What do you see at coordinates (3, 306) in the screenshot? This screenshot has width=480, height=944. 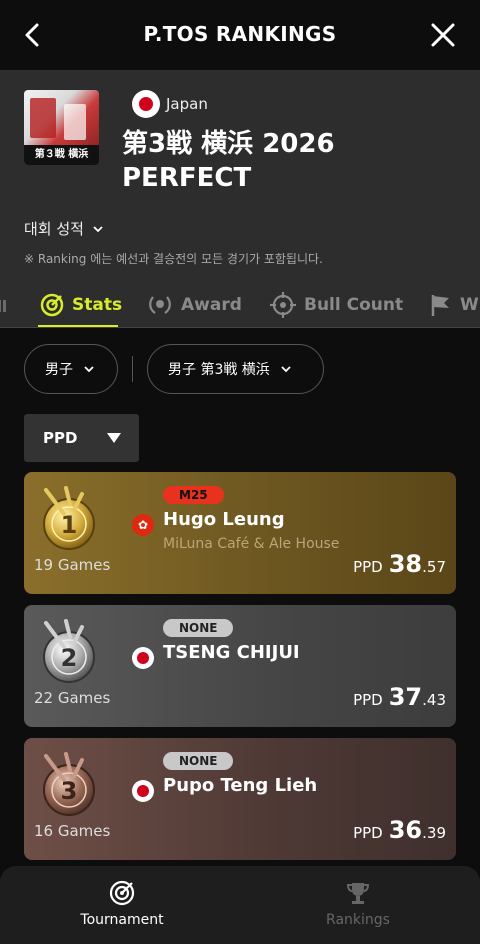 I see `tab-edge-icon` at bounding box center [3, 306].